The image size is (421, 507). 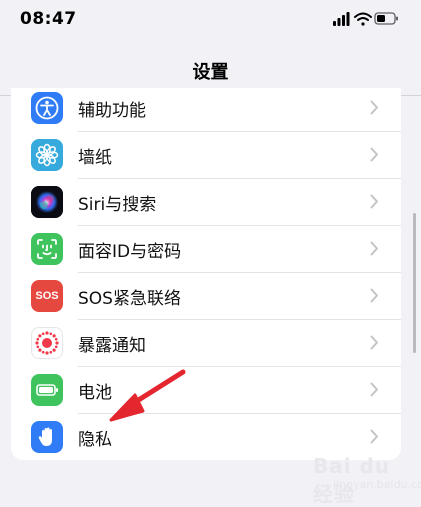 I want to click on settings-item-wallpaper: 墙纸, so click(x=206, y=155).